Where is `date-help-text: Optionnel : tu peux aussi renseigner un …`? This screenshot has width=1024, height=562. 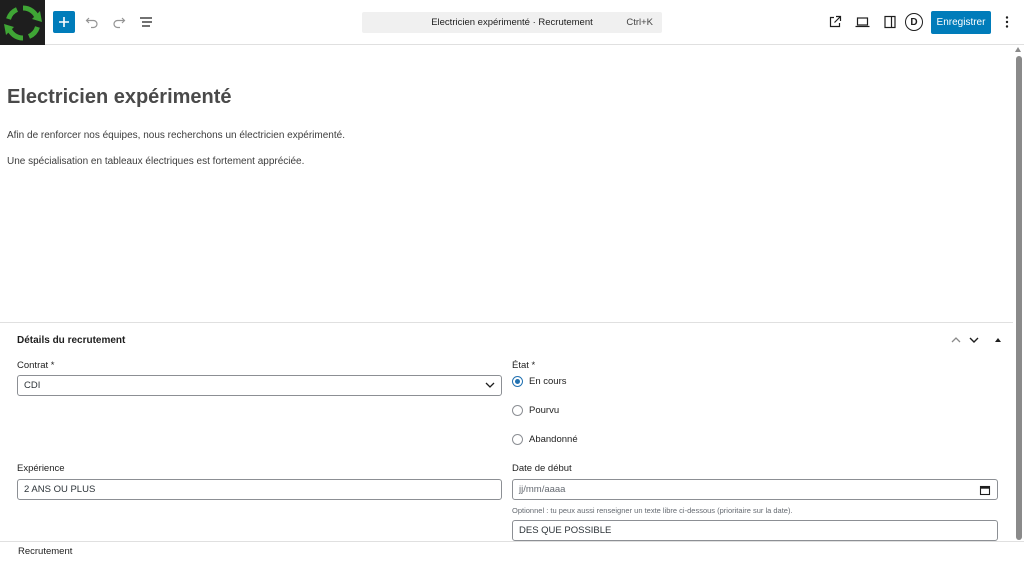
date-help-text: Optionnel : tu peux aussi renseigner un … is located at coordinates (652, 510).